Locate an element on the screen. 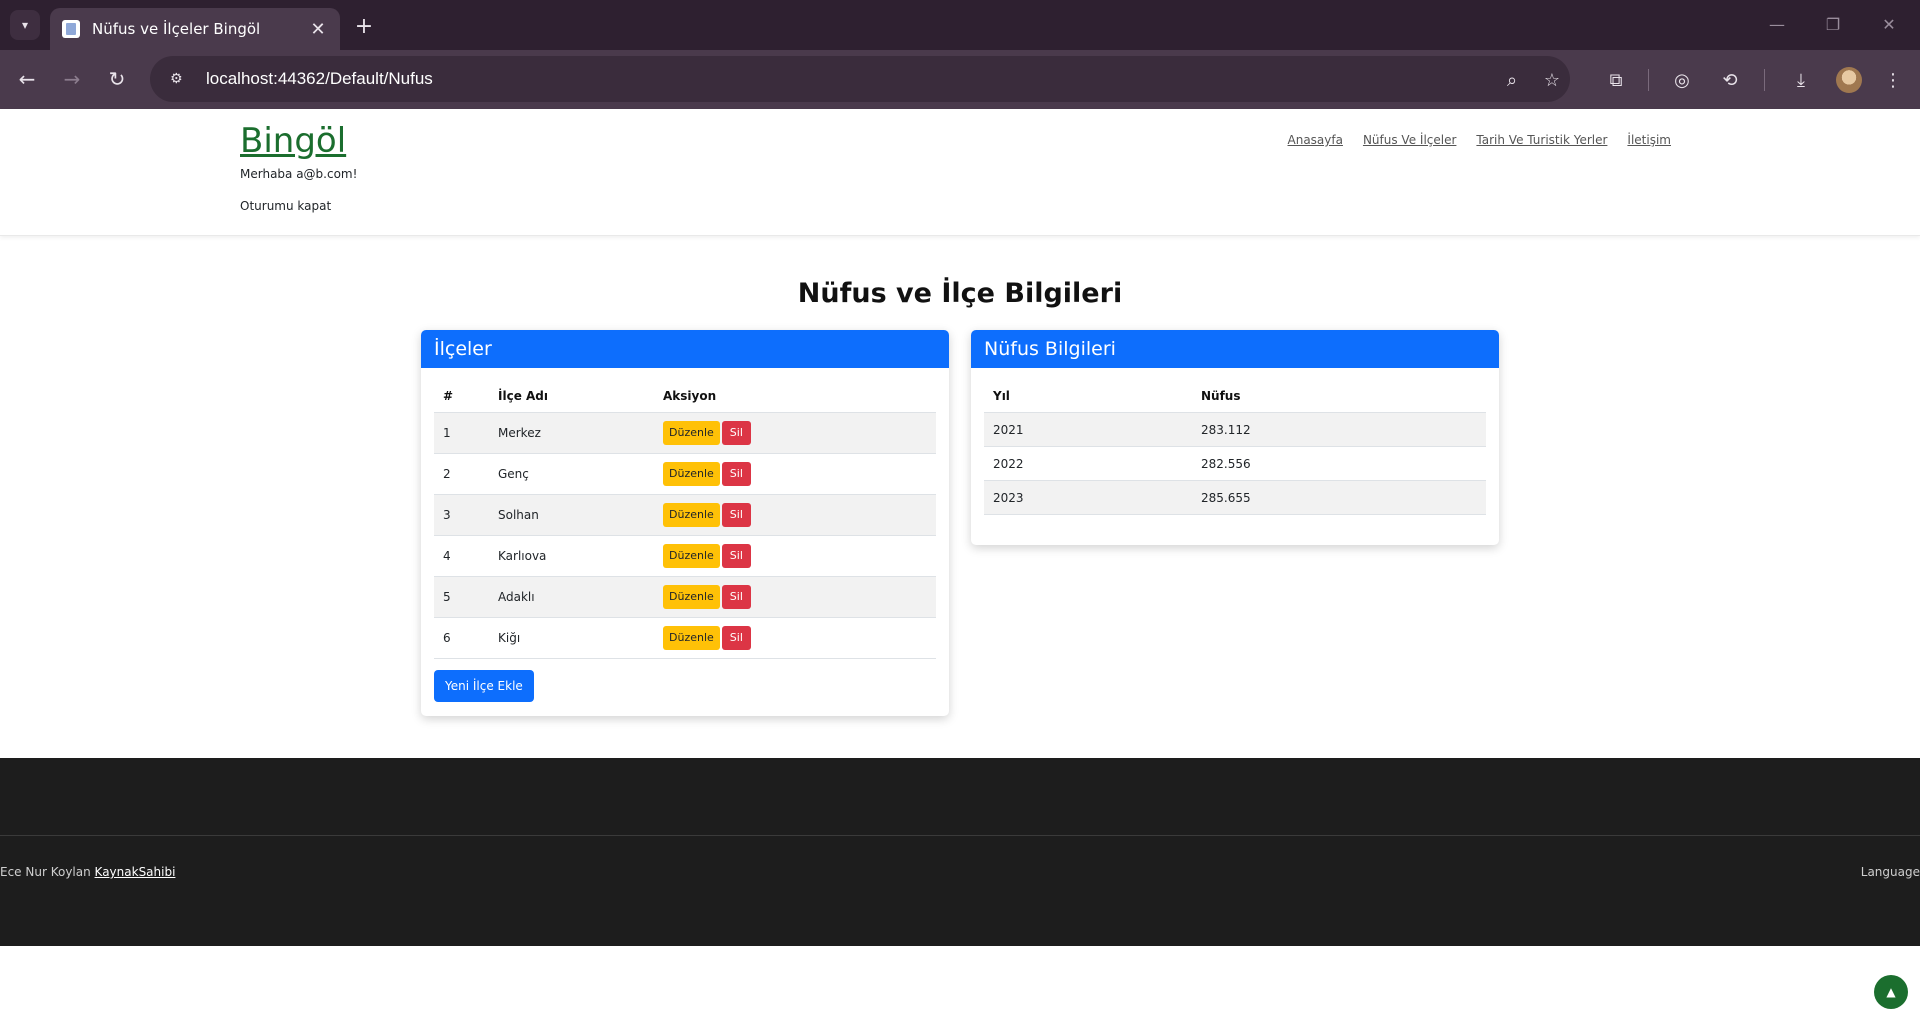 Image resolution: width=1920 pixels, height=1020 pixels. table-row: 2023 285.655 is located at coordinates (1235, 497).